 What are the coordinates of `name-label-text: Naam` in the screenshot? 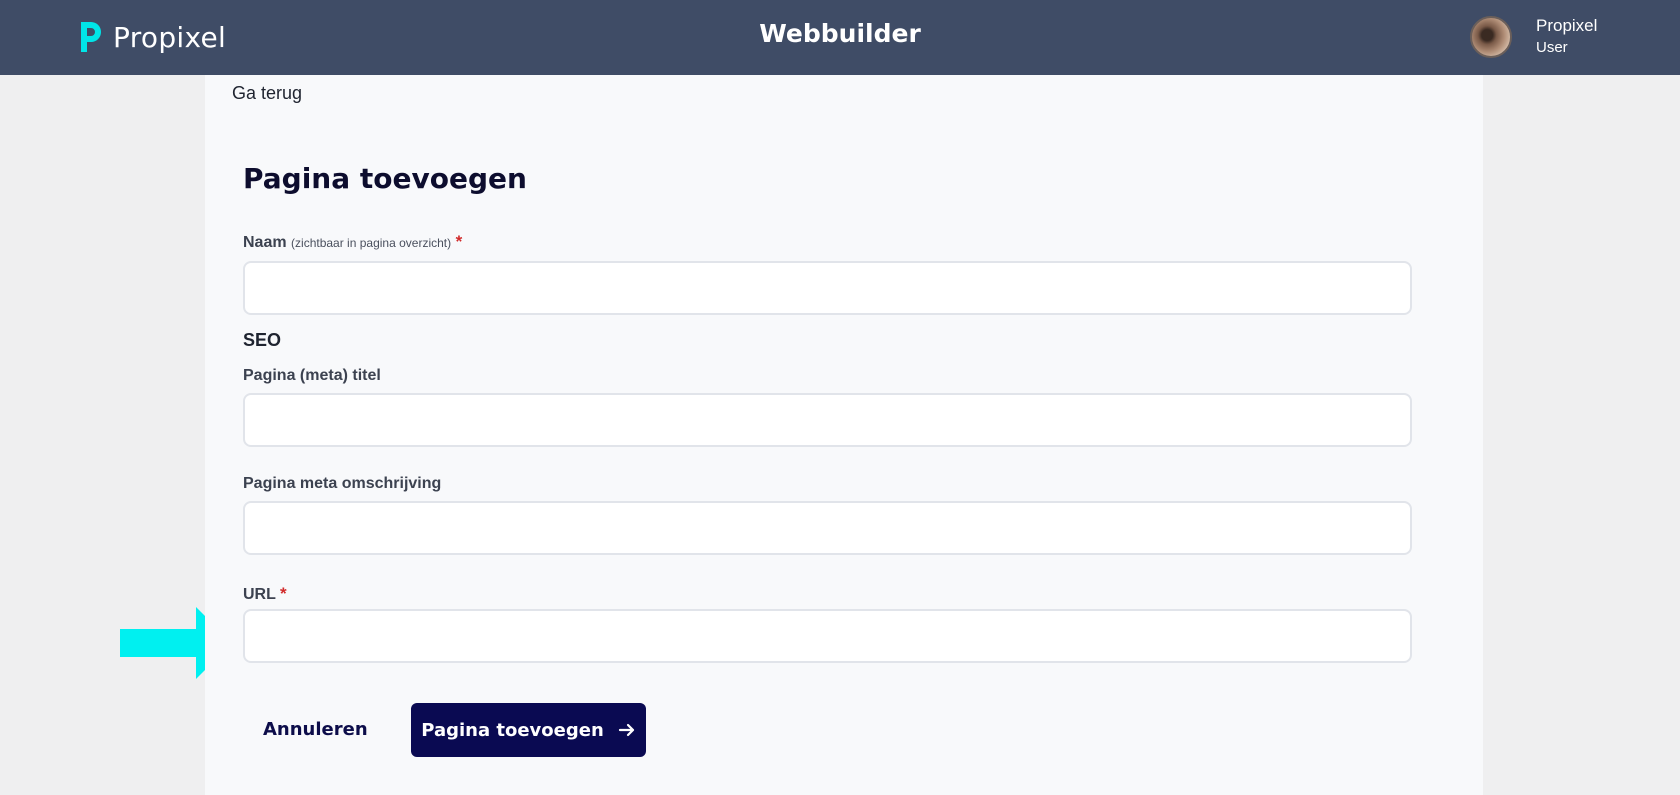 It's located at (265, 242).